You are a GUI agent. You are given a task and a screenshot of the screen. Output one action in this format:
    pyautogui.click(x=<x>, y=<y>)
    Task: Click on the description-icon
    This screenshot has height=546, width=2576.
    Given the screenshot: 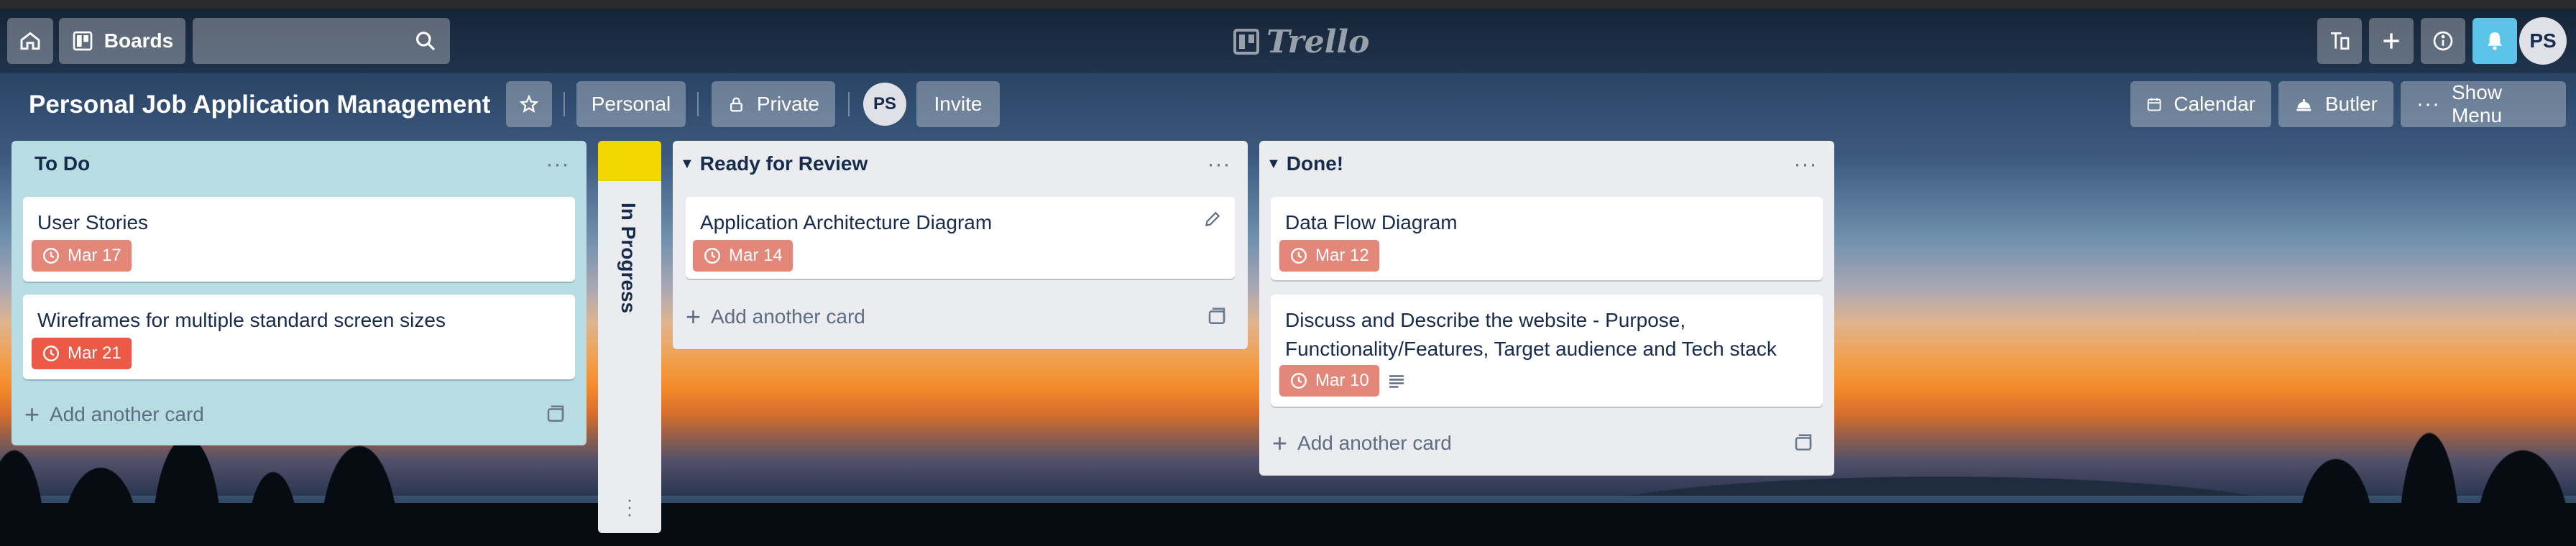 What is the action you would take?
    pyautogui.click(x=1396, y=381)
    